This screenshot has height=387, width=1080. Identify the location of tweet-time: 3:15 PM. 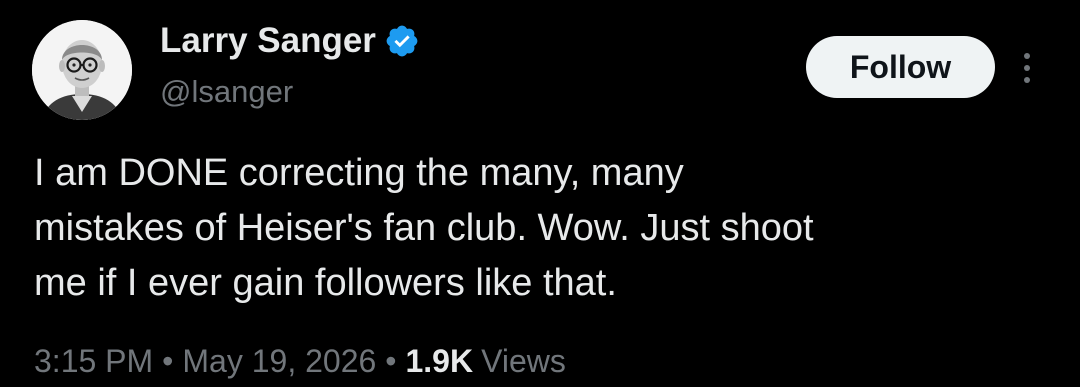
(93, 361).